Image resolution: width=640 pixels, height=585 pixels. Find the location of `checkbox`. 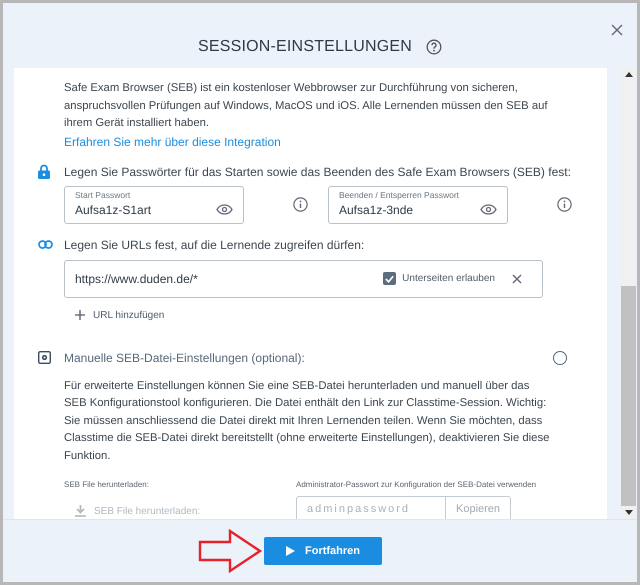

checkbox is located at coordinates (389, 278).